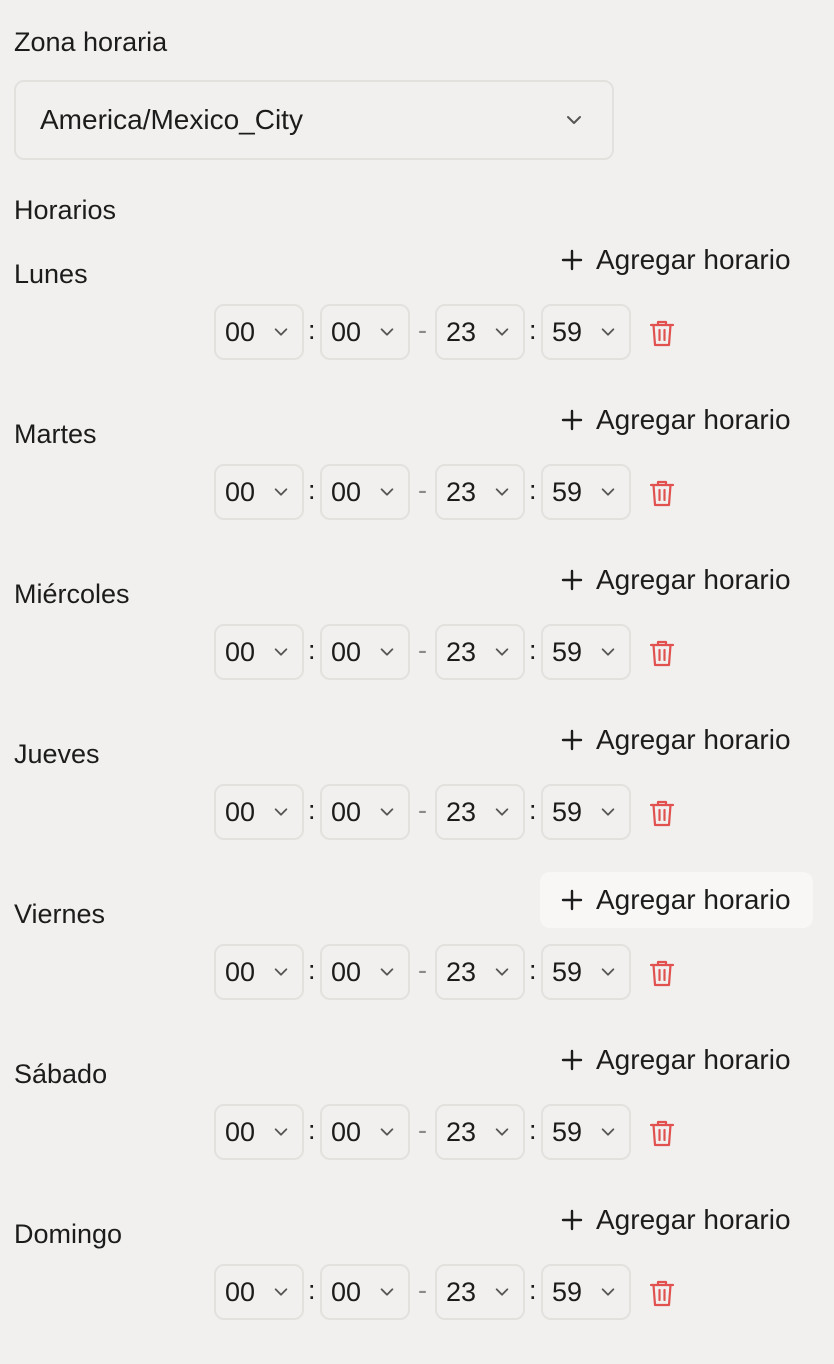 Image resolution: width=834 pixels, height=1364 pixels. What do you see at coordinates (422, 810) in the screenshot?
I see `range-dash: -` at bounding box center [422, 810].